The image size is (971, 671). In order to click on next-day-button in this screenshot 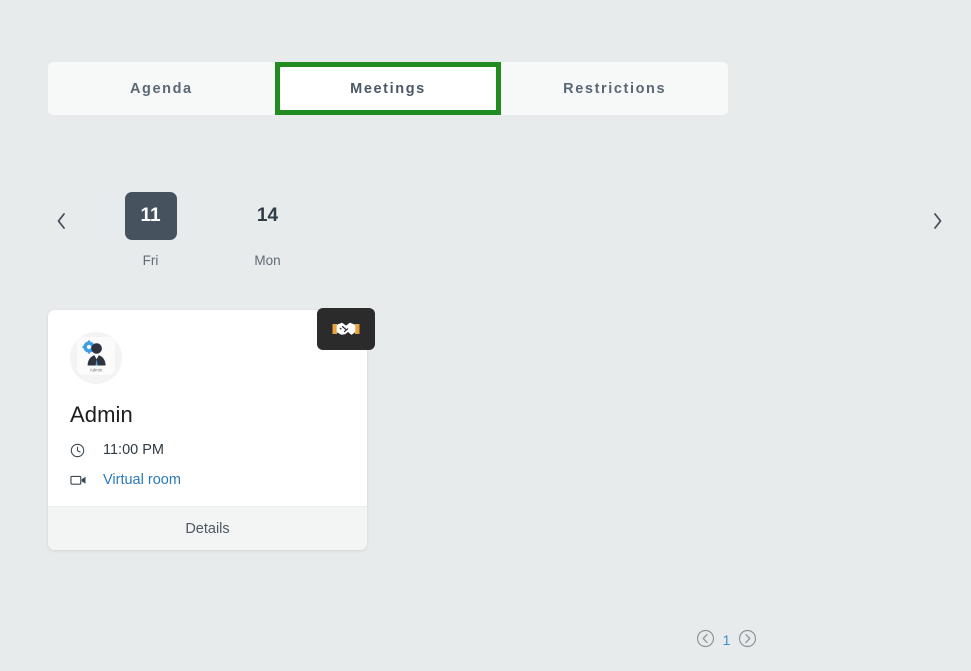, I will do `click(937, 223)`.